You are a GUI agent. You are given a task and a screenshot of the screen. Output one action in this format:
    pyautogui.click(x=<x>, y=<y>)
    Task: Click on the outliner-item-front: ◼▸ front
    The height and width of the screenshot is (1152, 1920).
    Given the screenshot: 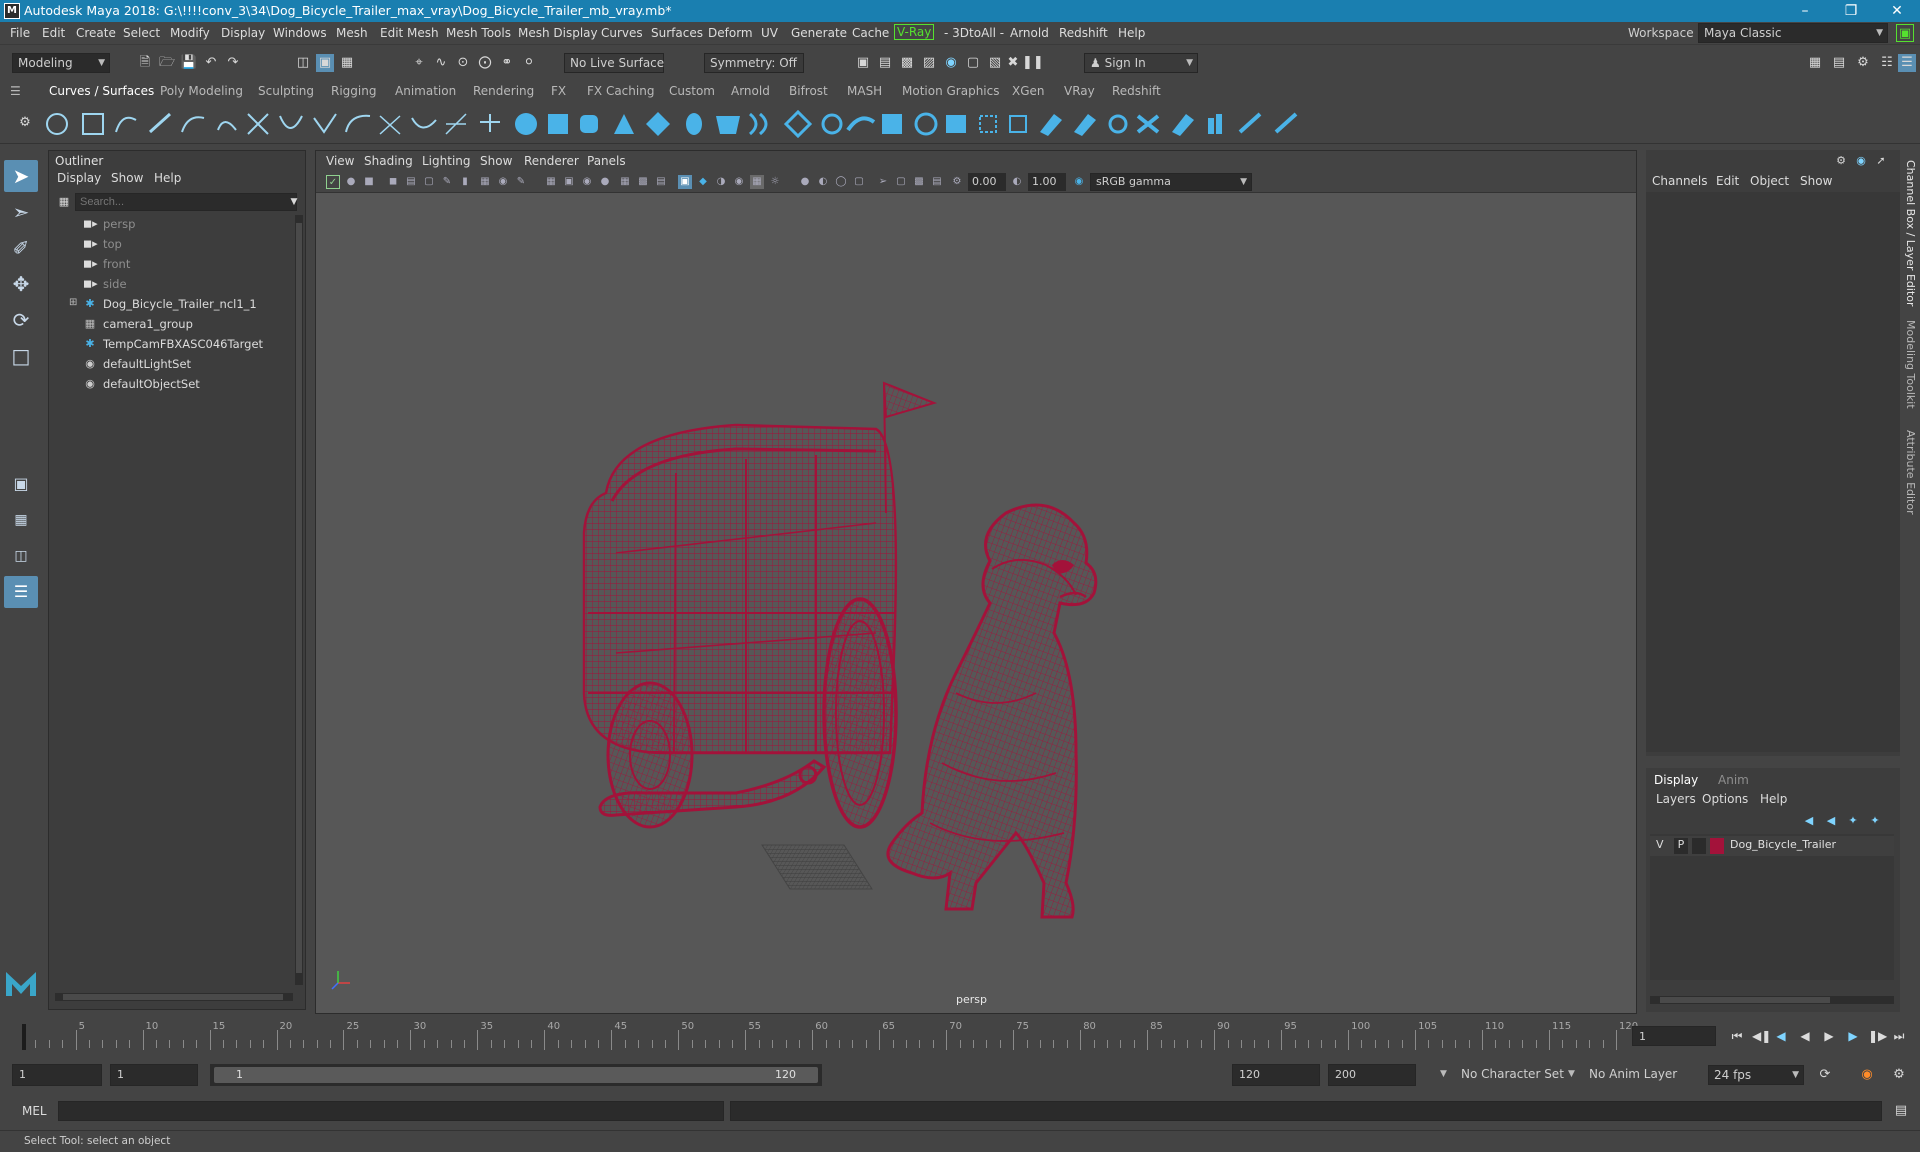 What is the action you would take?
    pyautogui.click(x=182, y=264)
    